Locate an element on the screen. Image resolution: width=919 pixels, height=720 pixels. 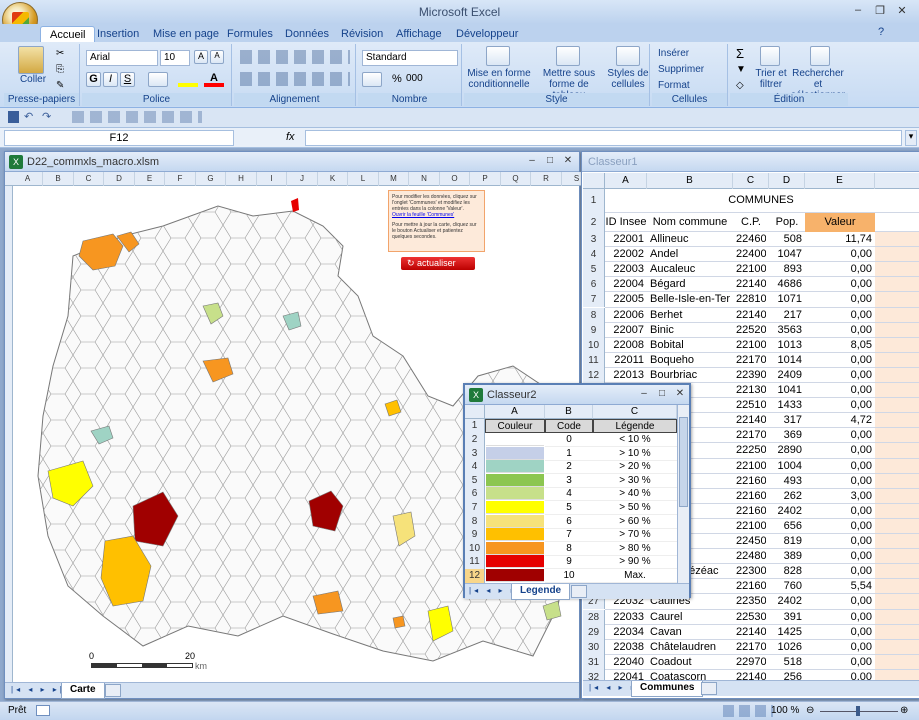
table-cell: 493 is located at coordinates (787, 481).